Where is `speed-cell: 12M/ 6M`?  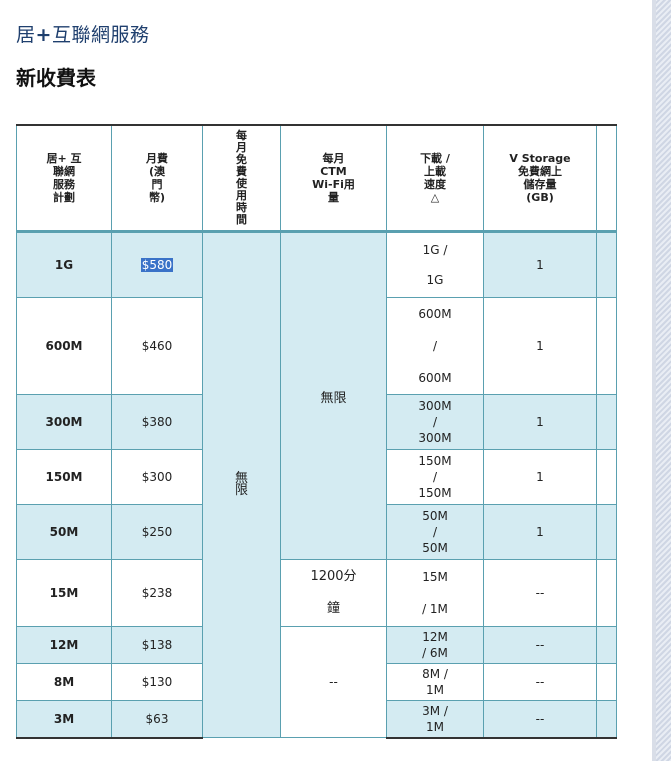
speed-cell: 12M/ 6M is located at coordinates (435, 645).